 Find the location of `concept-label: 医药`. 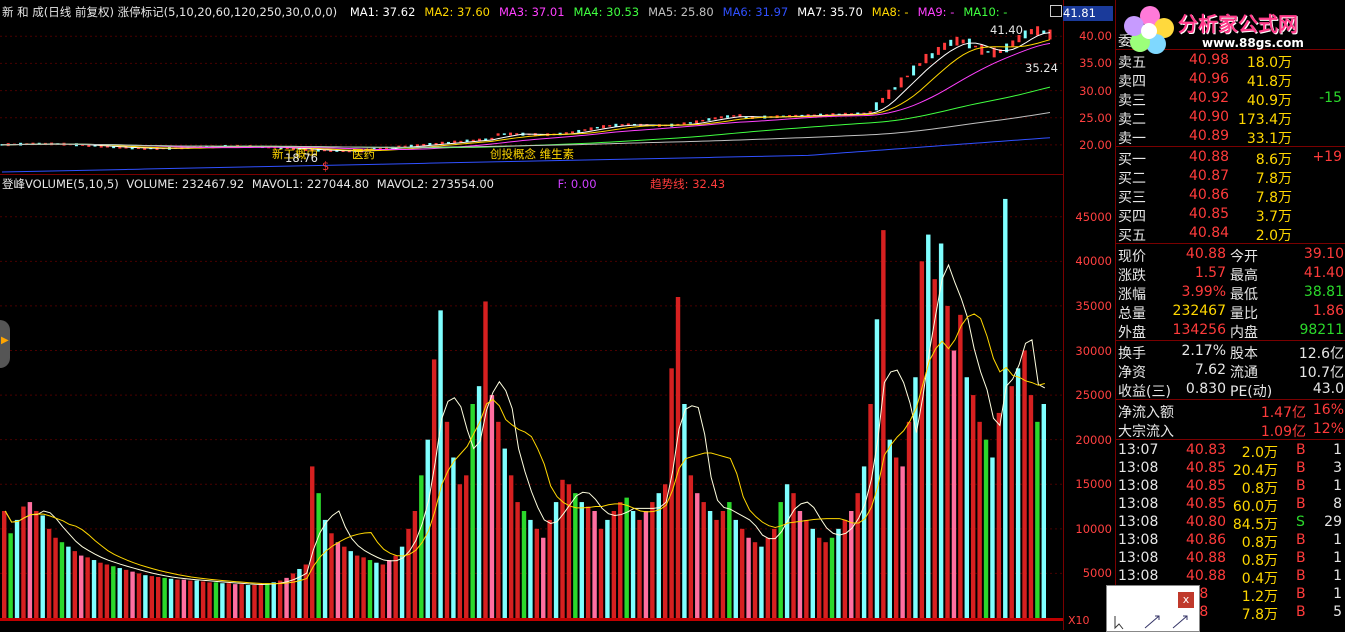

concept-label: 医药 is located at coordinates (363, 154).